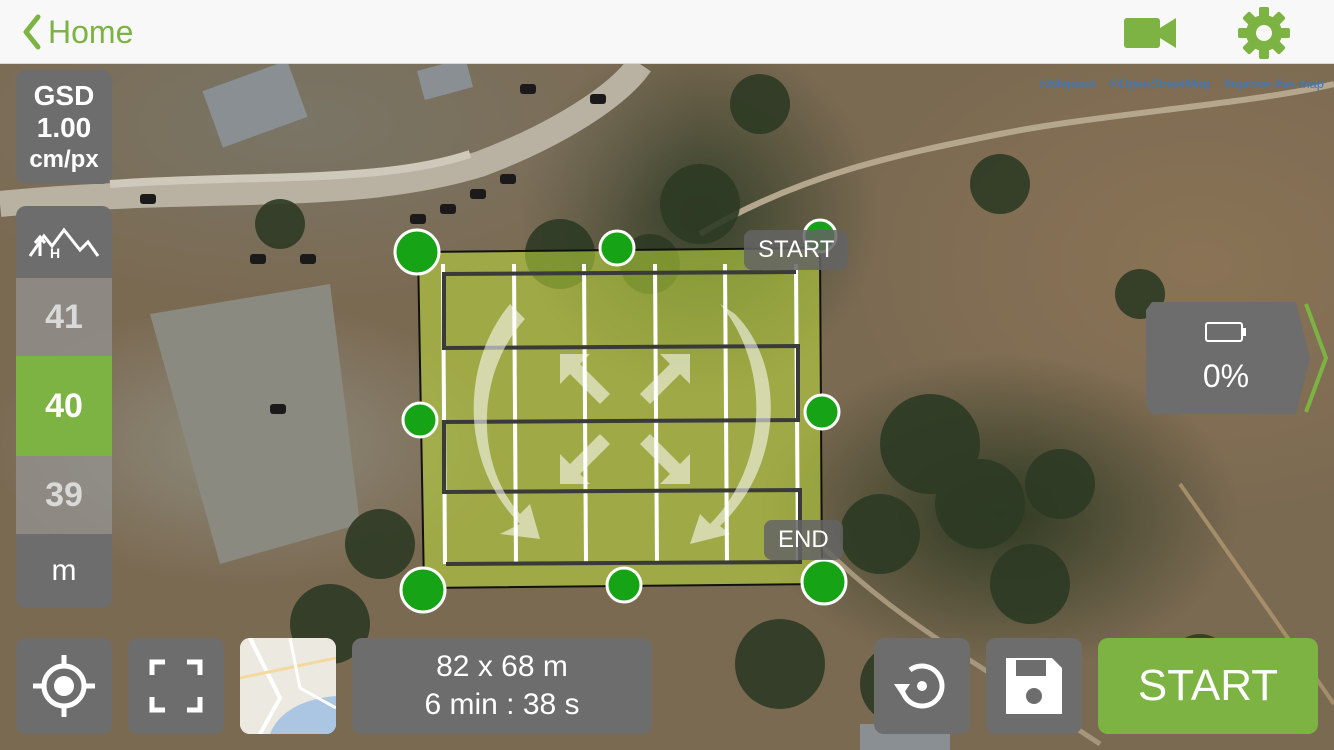 The width and height of the screenshot is (1334, 750). Describe the element at coordinates (91, 31) in the screenshot. I see `back-label: Home` at that location.